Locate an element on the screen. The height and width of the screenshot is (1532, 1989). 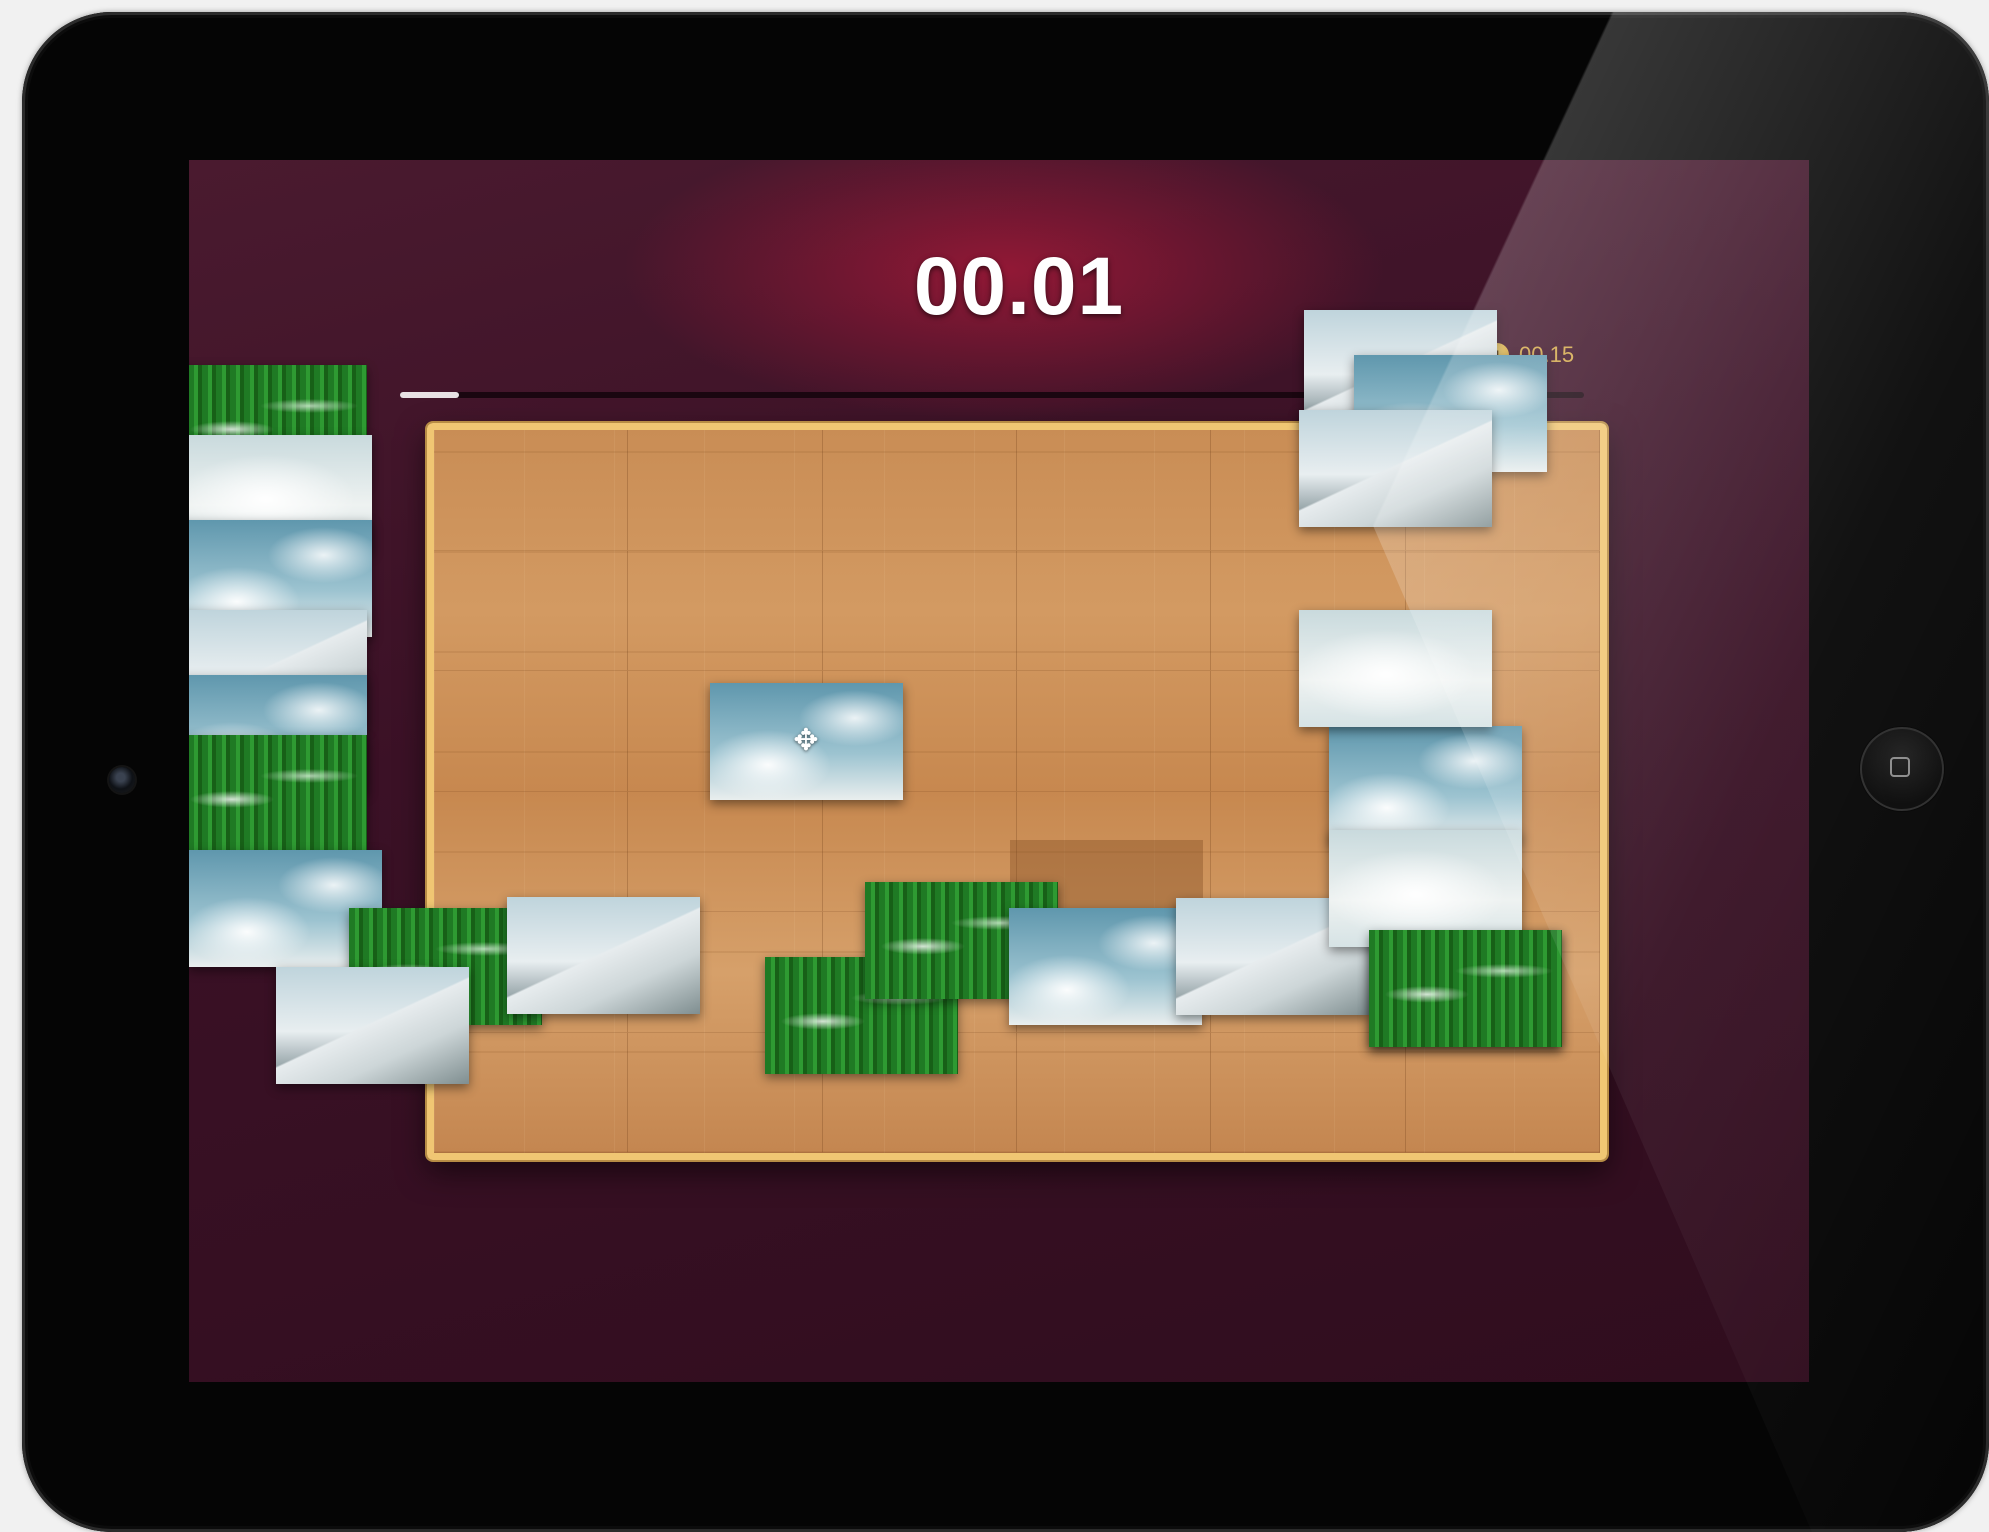
home-button is located at coordinates (1902, 769).